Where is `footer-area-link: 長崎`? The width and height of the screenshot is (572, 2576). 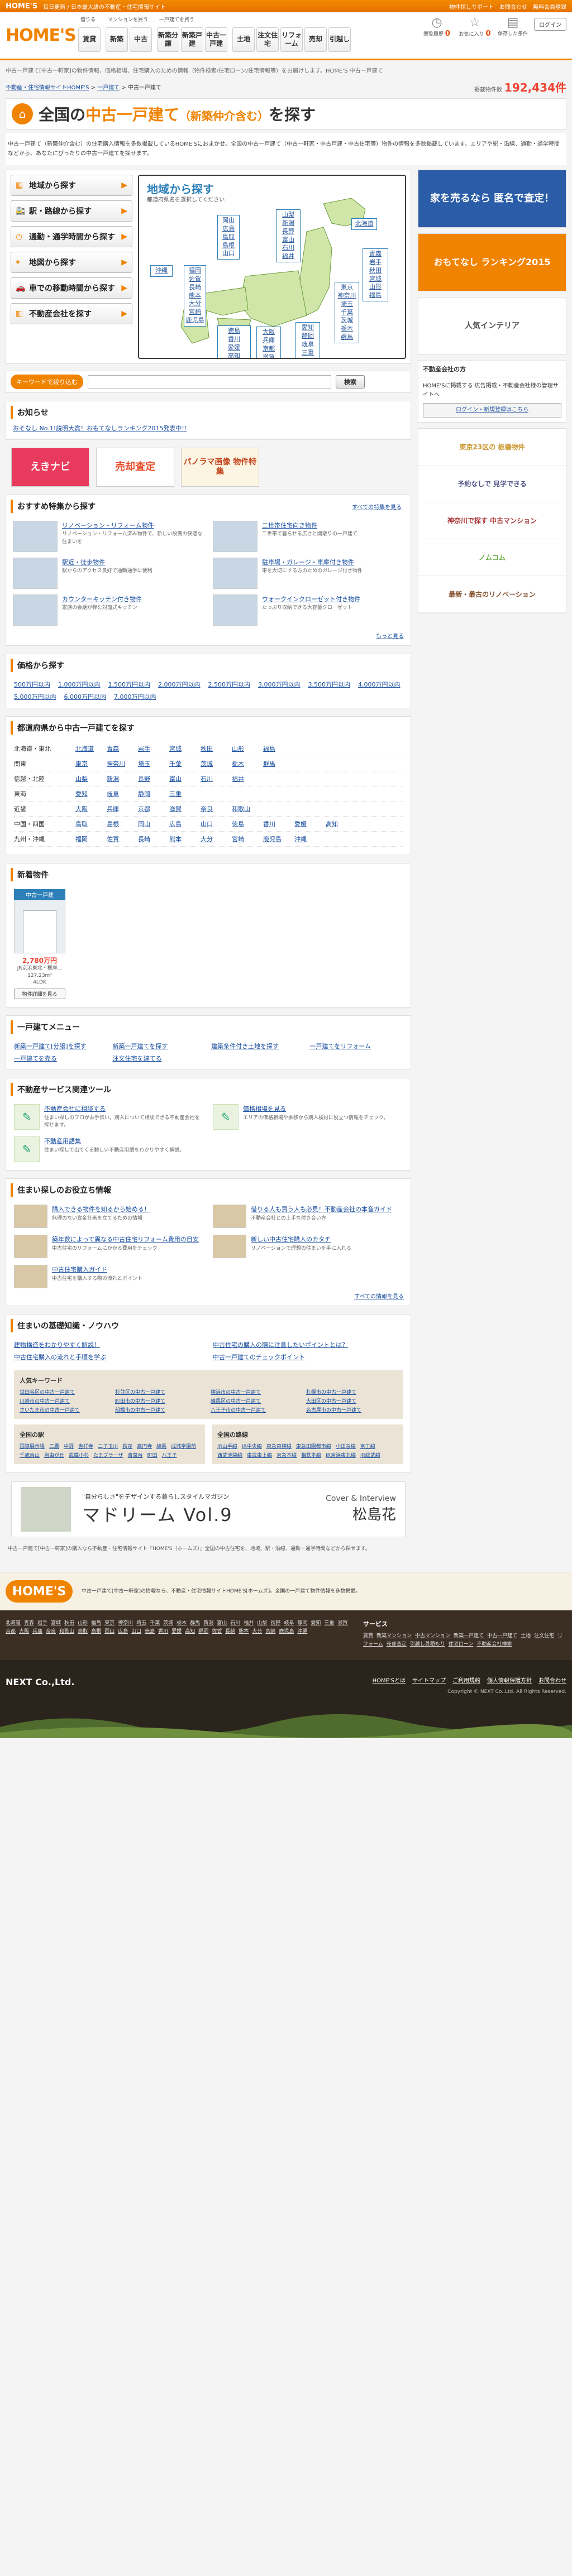
footer-area-link: 長崎 is located at coordinates (230, 1631).